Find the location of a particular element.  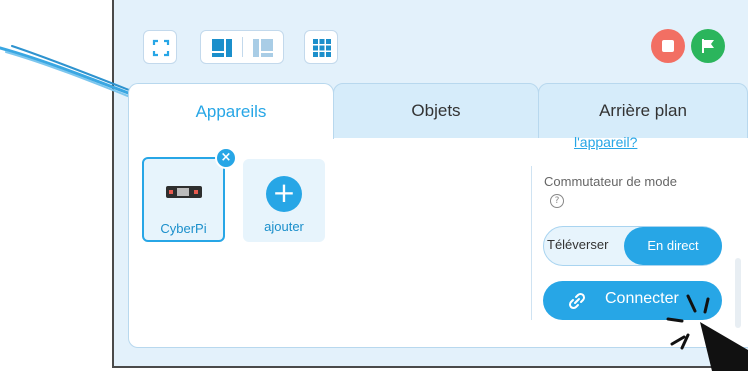

tab-appareils: Appareils is located at coordinates (231, 111).